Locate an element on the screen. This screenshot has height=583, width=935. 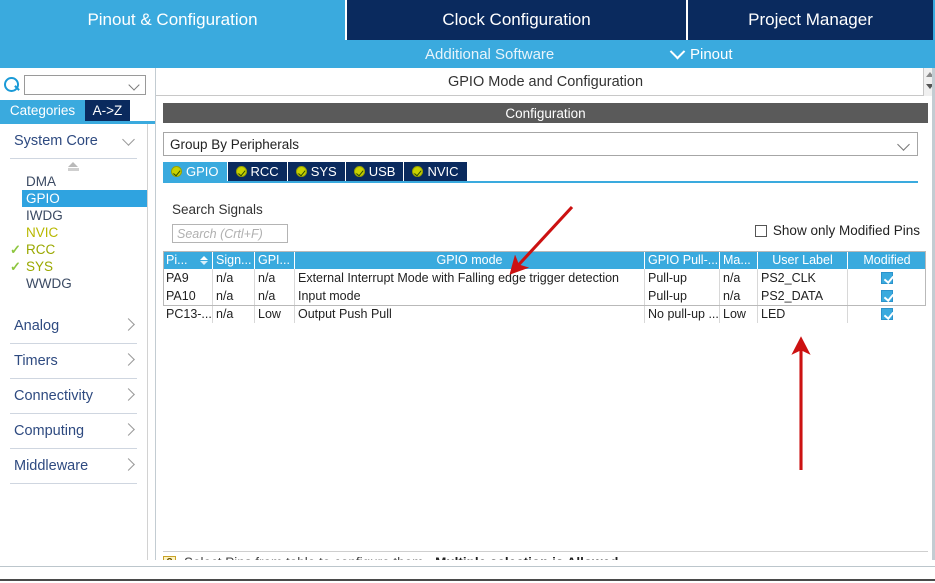
group-by-select: Group By Peripherals is located at coordinates (540, 144).